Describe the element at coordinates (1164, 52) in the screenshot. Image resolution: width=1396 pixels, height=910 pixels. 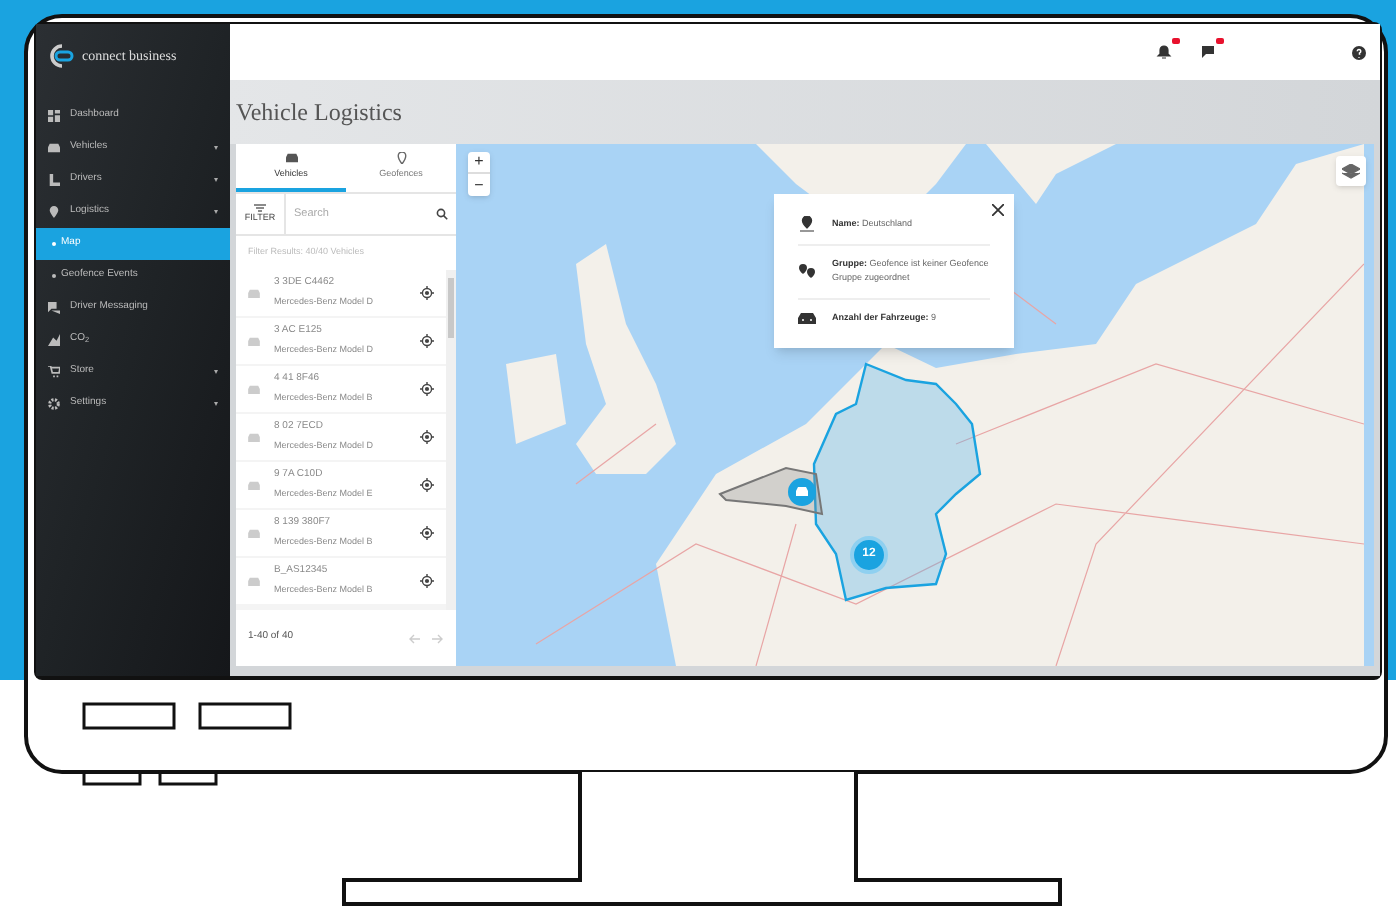
I see `bell-icon` at that location.